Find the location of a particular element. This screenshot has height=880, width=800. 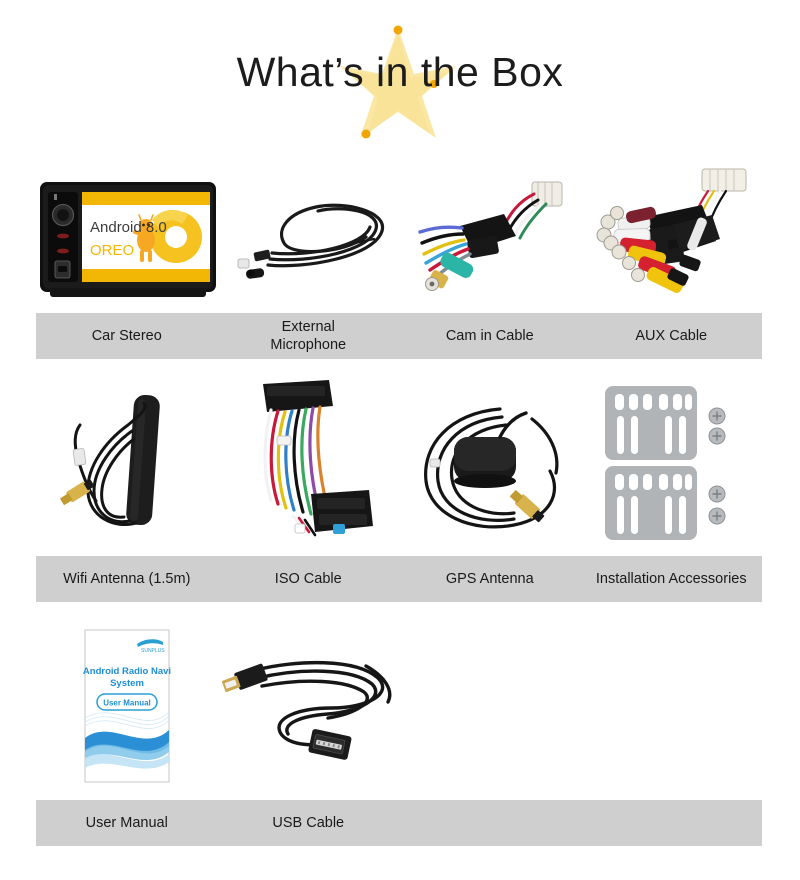

product-label-usb-cable: USB Cable is located at coordinates (308, 822).